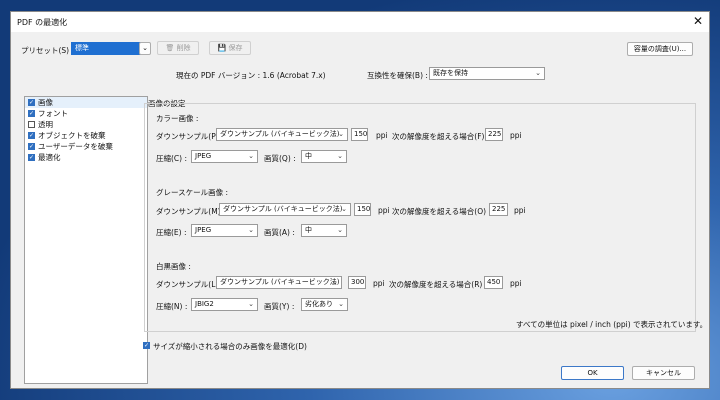 Image resolution: width=720 pixels, height=400 pixels. I want to click on list-item-discard-user-data: ✓ ユーザーデータを破棄, so click(86, 146).